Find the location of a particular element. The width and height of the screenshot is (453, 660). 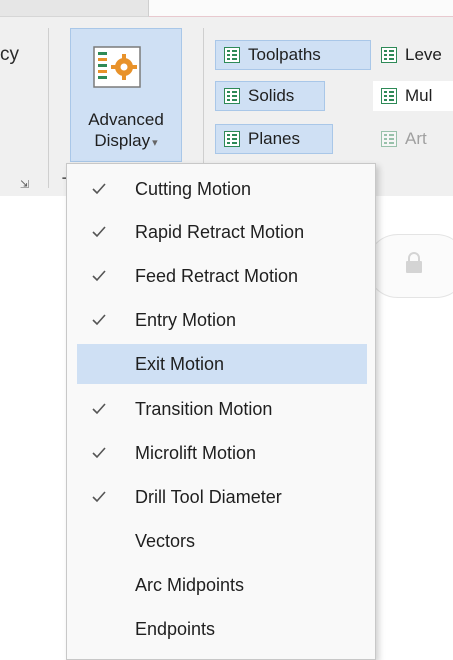

lock-icon is located at coordinates (414, 262).